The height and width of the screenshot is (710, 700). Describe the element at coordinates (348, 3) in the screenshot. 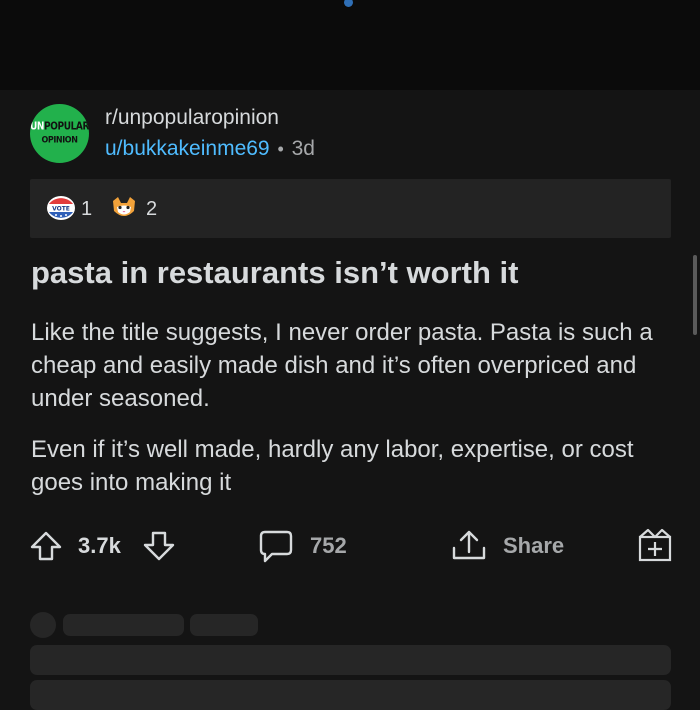

I see `page-indicator-dot` at that location.